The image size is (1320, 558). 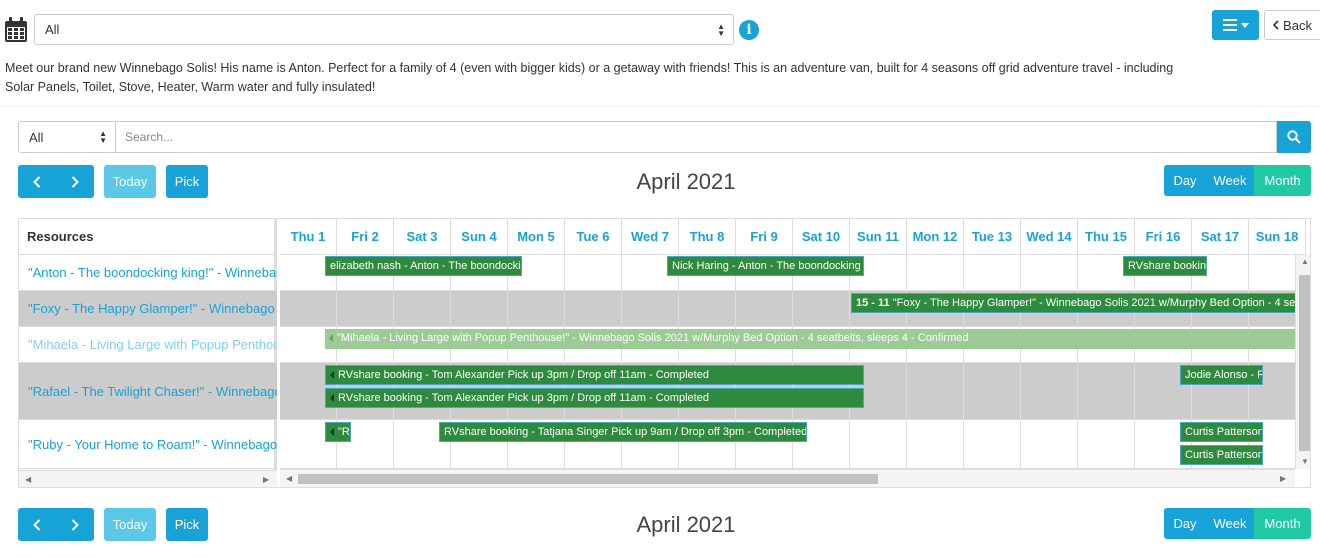 I want to click on back-button: Back, so click(x=1292, y=25).